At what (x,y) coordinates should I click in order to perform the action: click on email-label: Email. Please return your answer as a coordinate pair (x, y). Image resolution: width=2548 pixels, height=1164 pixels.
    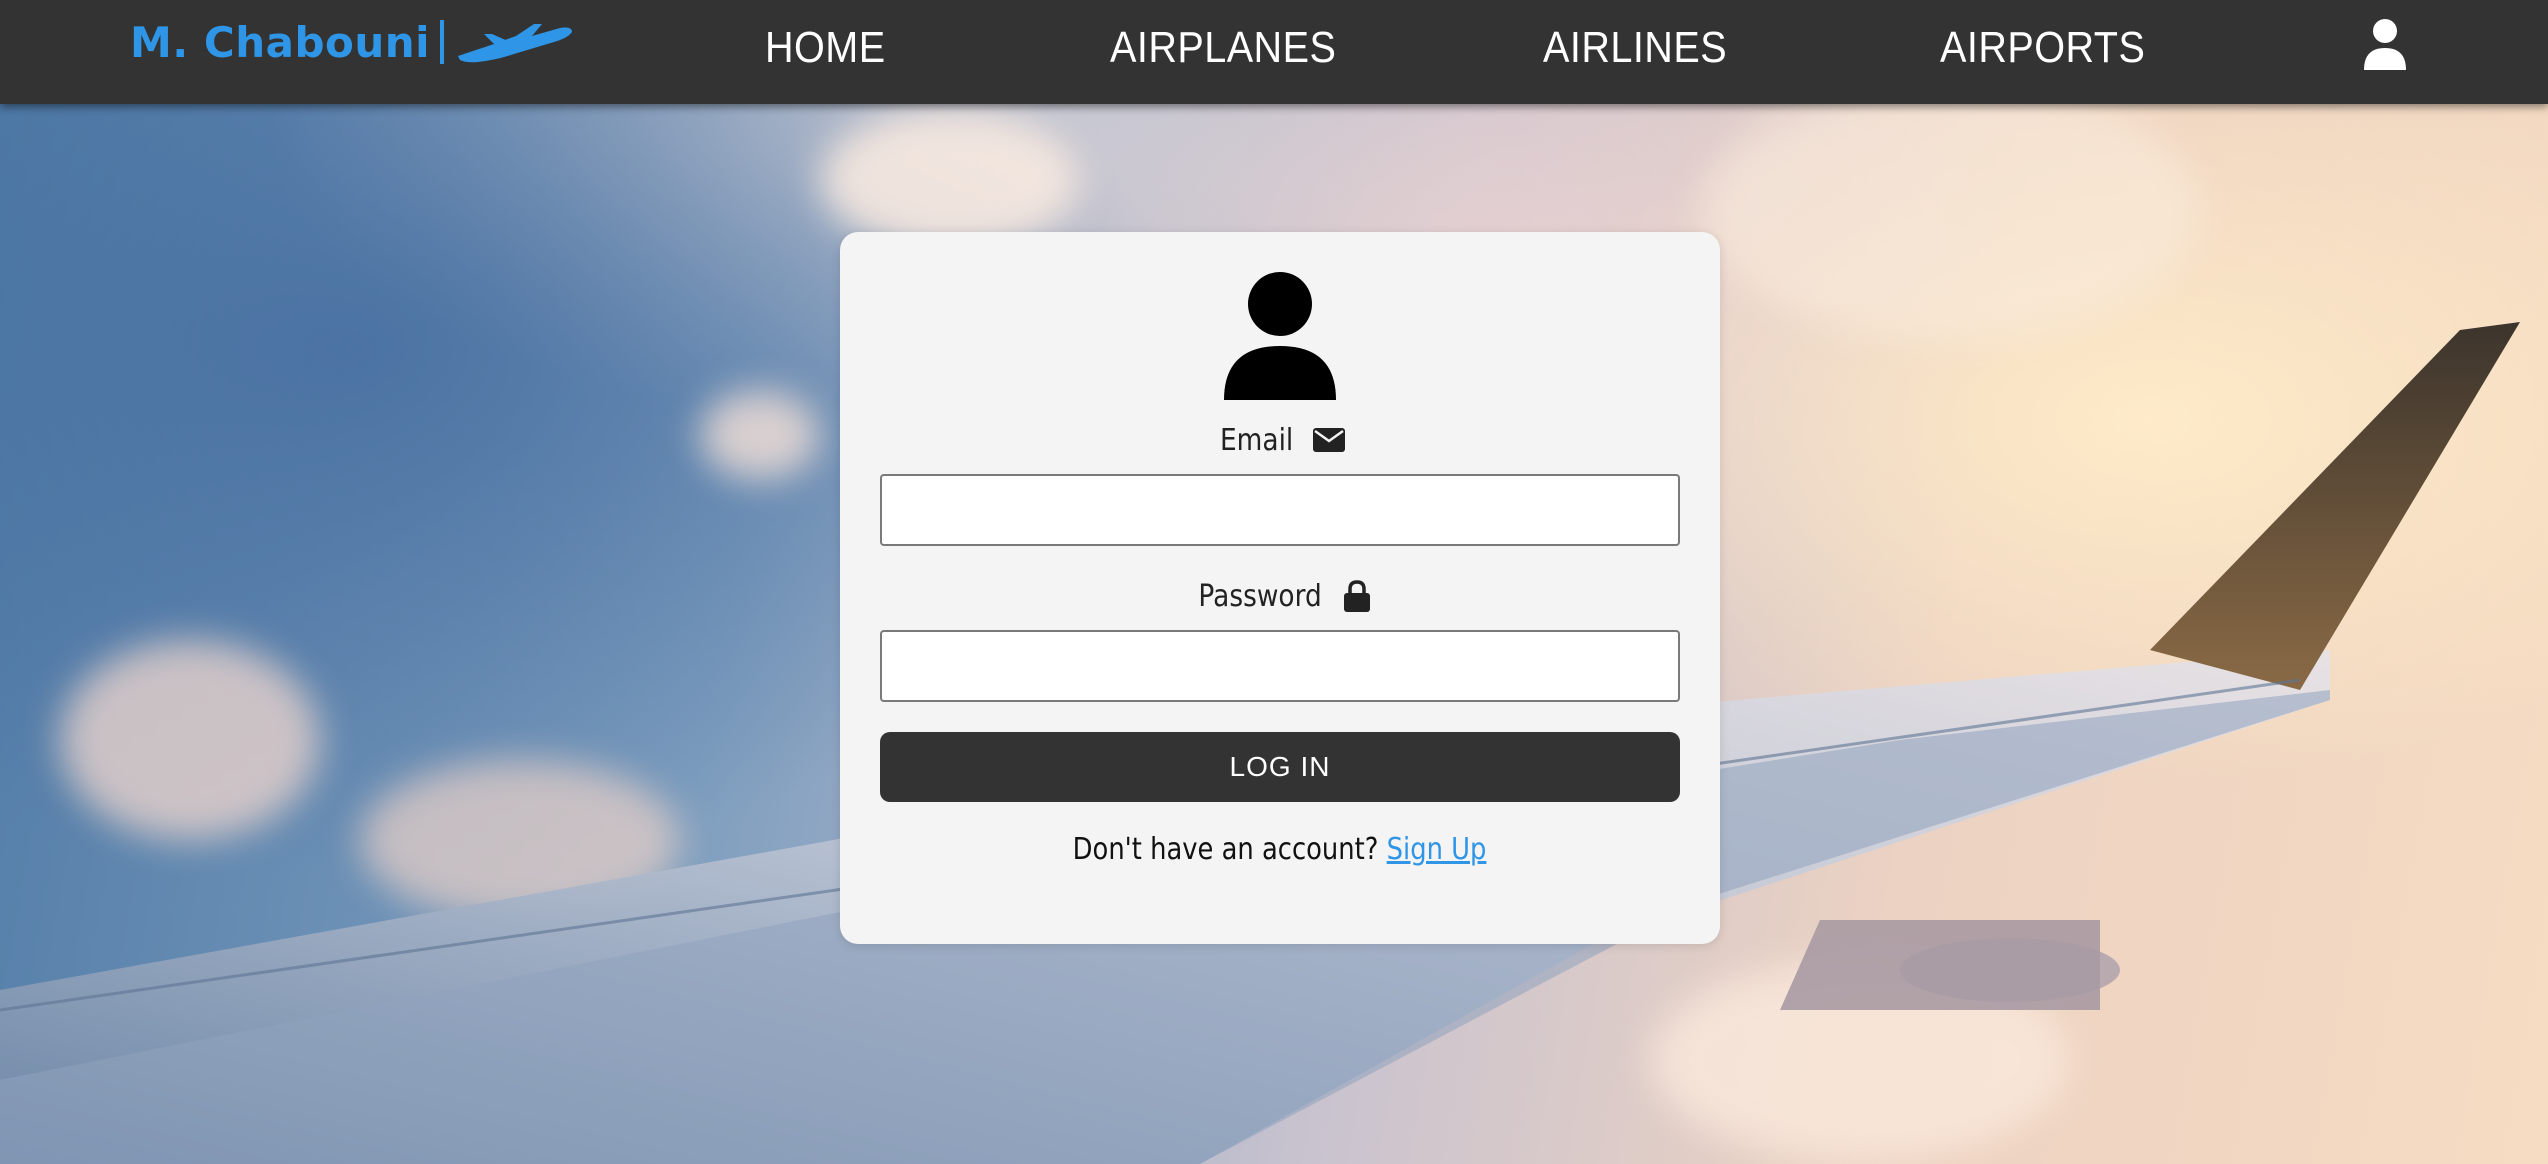
    Looking at the image, I should click on (1280, 440).